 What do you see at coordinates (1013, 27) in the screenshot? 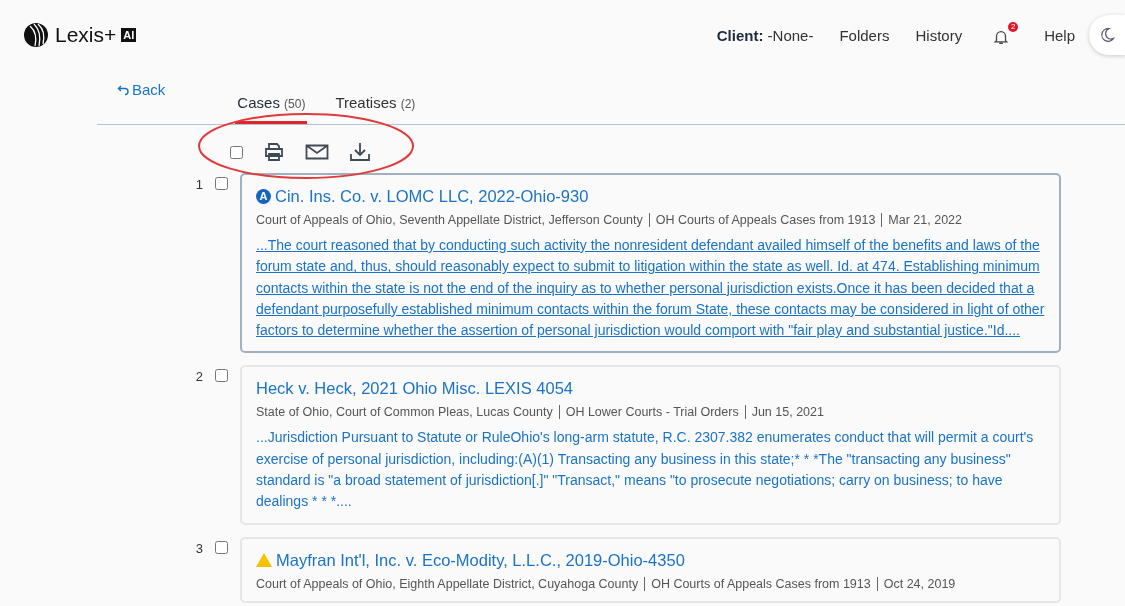
I see `notification-count: 2` at bounding box center [1013, 27].